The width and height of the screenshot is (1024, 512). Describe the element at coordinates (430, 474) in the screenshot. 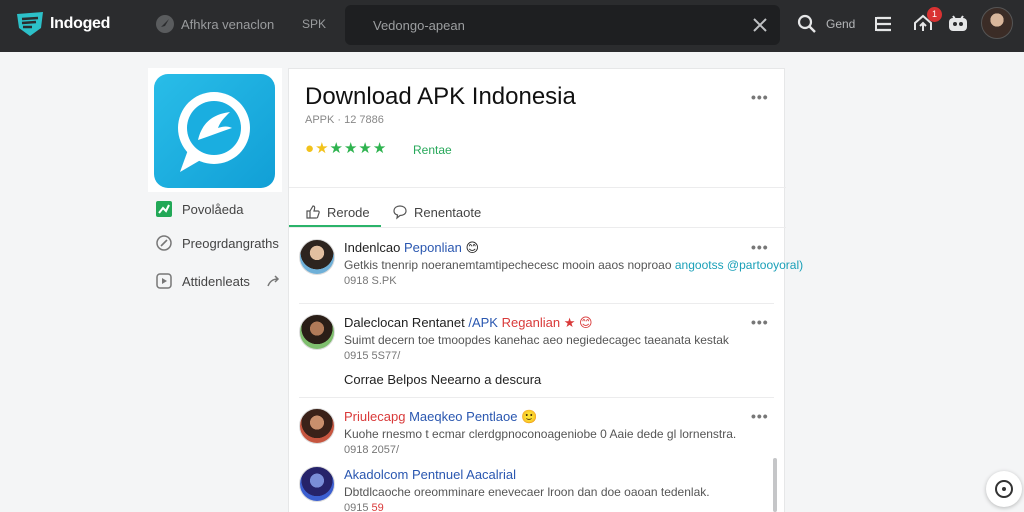

I see `comment-author: Akadolcom Pentnuel Aacalrial` at that location.